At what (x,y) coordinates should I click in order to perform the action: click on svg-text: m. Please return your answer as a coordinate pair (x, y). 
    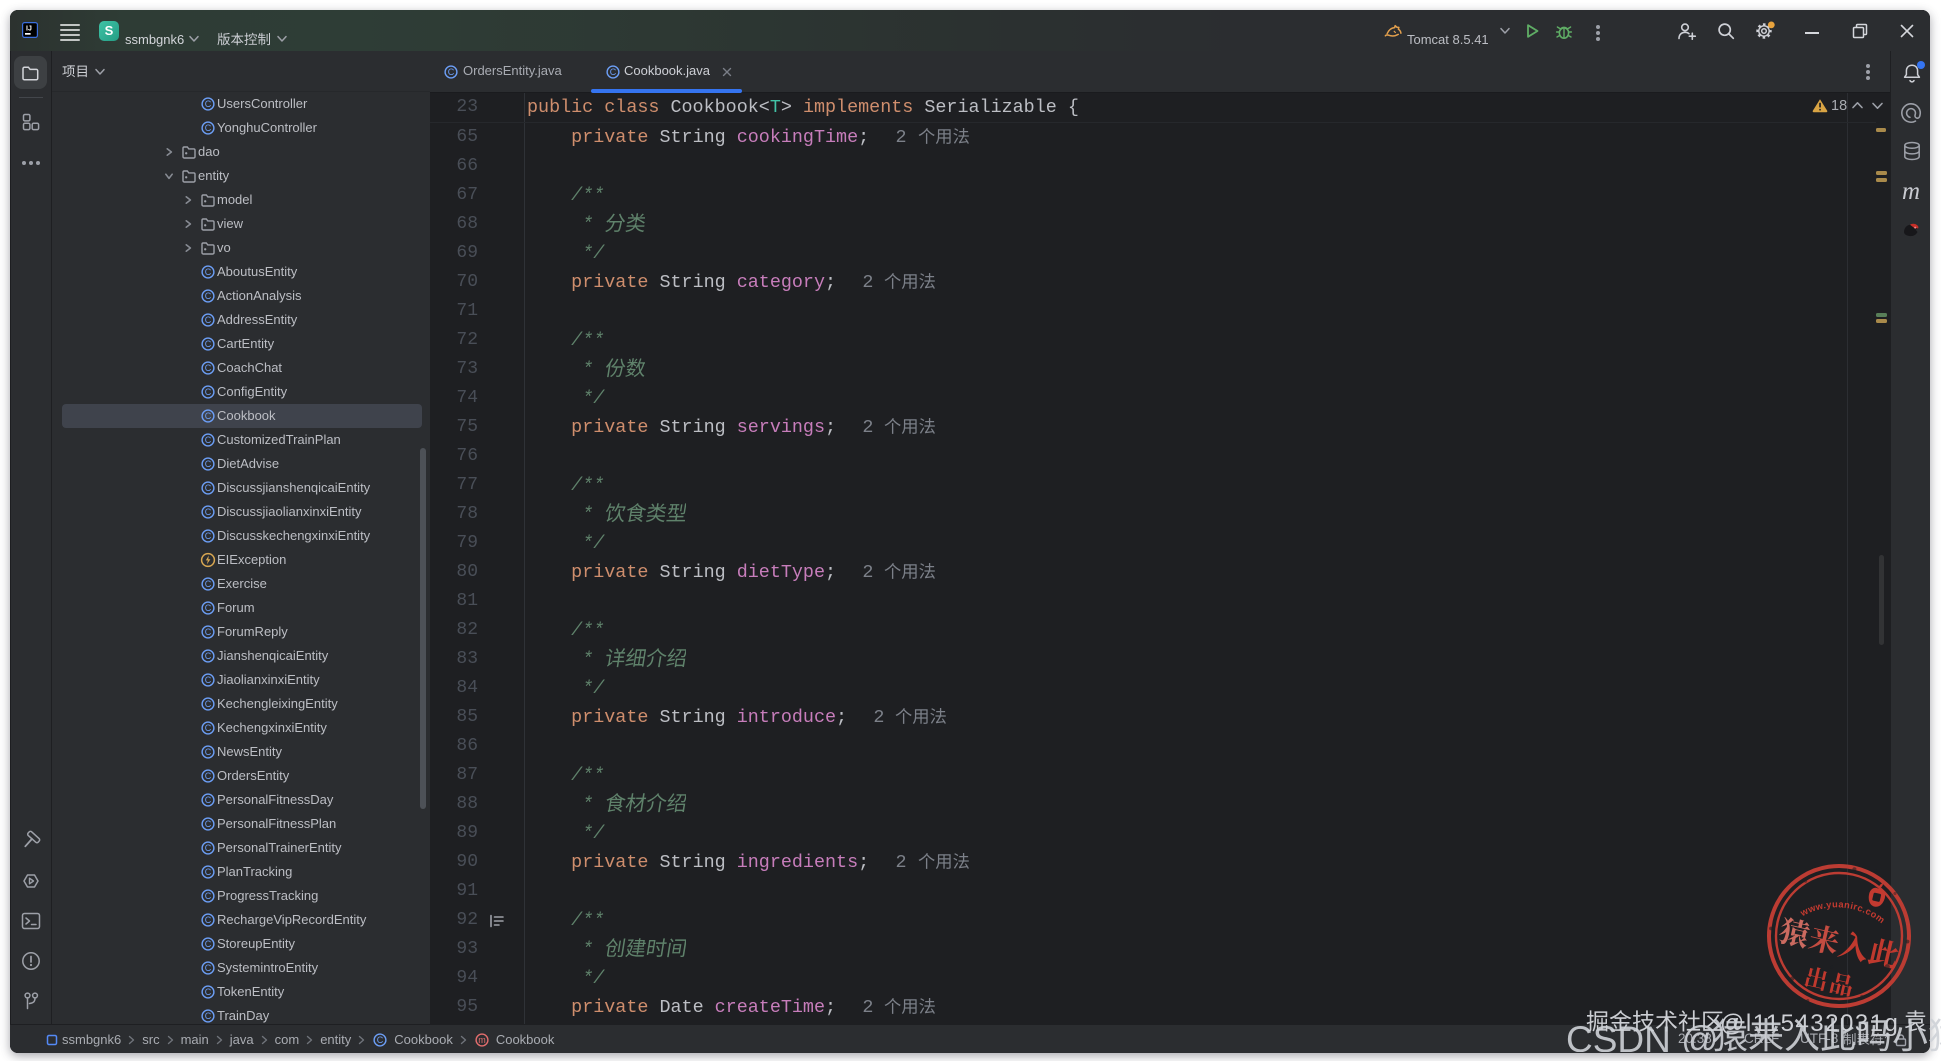
    Looking at the image, I should click on (482, 1040).